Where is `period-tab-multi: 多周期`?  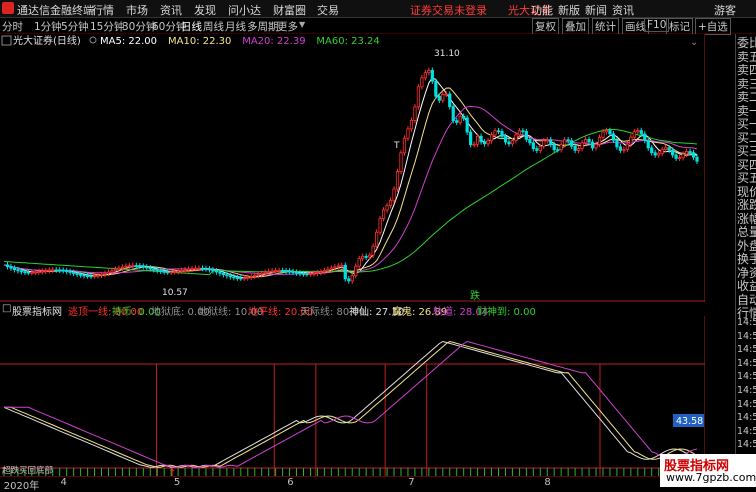
period-tab-multi: 多周期 is located at coordinates (263, 26).